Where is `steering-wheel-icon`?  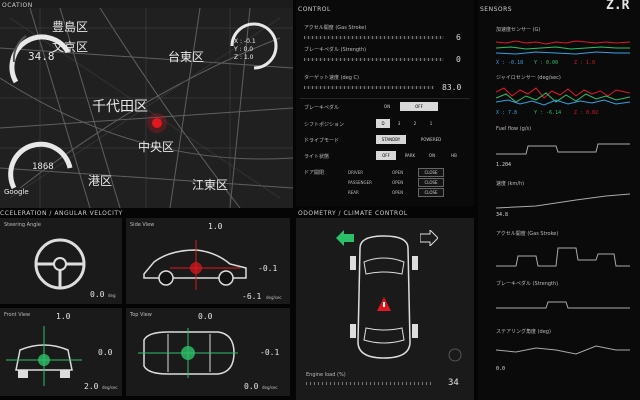 steering-wheel-icon is located at coordinates (60, 264).